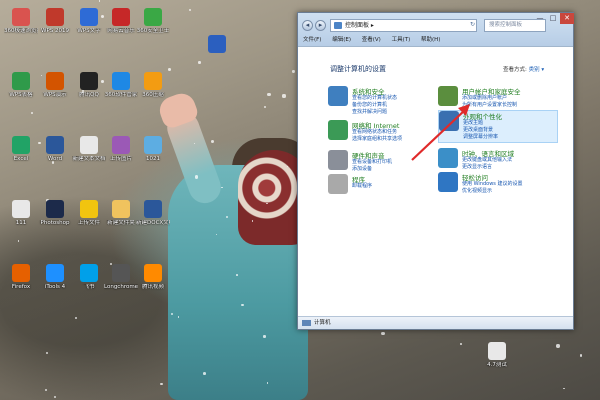 The image size is (600, 400). I want to click on desktop-icon: 360软件管家, so click(121, 85).